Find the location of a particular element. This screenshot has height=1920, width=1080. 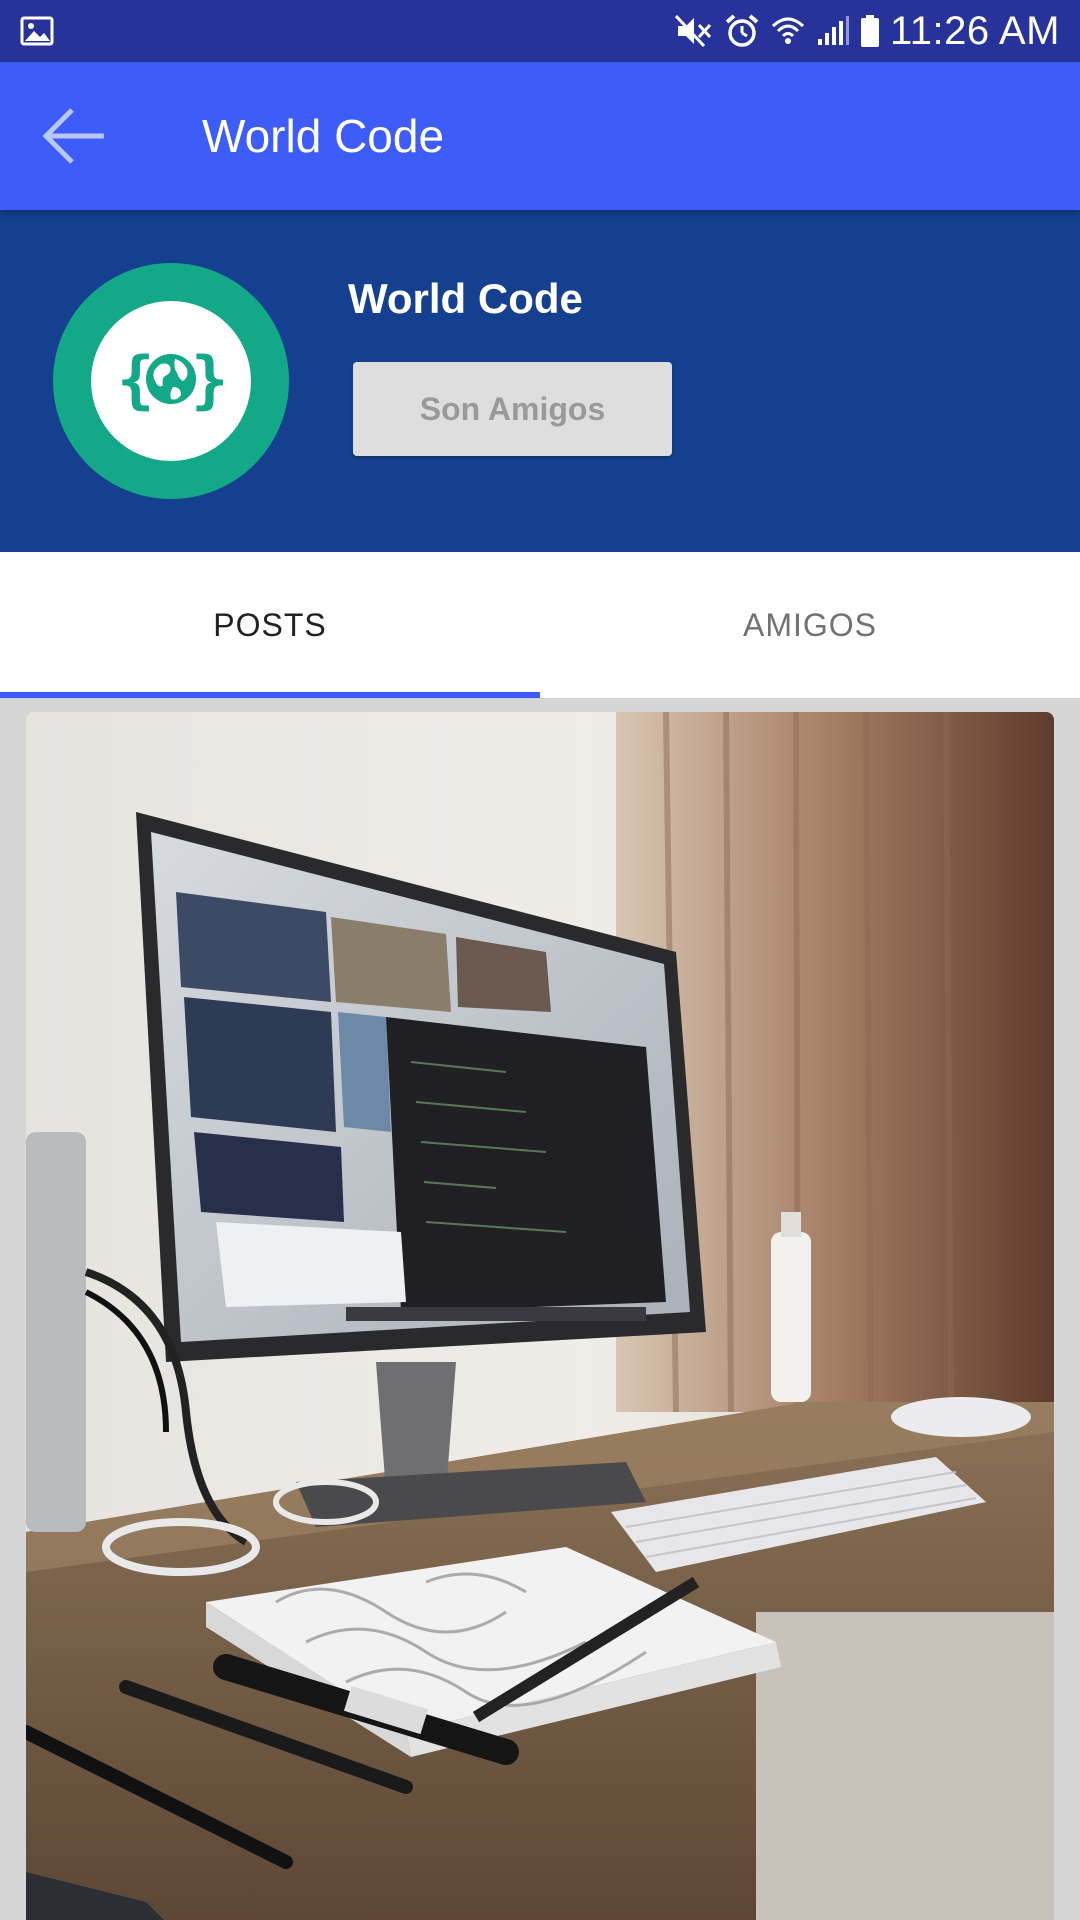

battery-icon is located at coordinates (870, 31).